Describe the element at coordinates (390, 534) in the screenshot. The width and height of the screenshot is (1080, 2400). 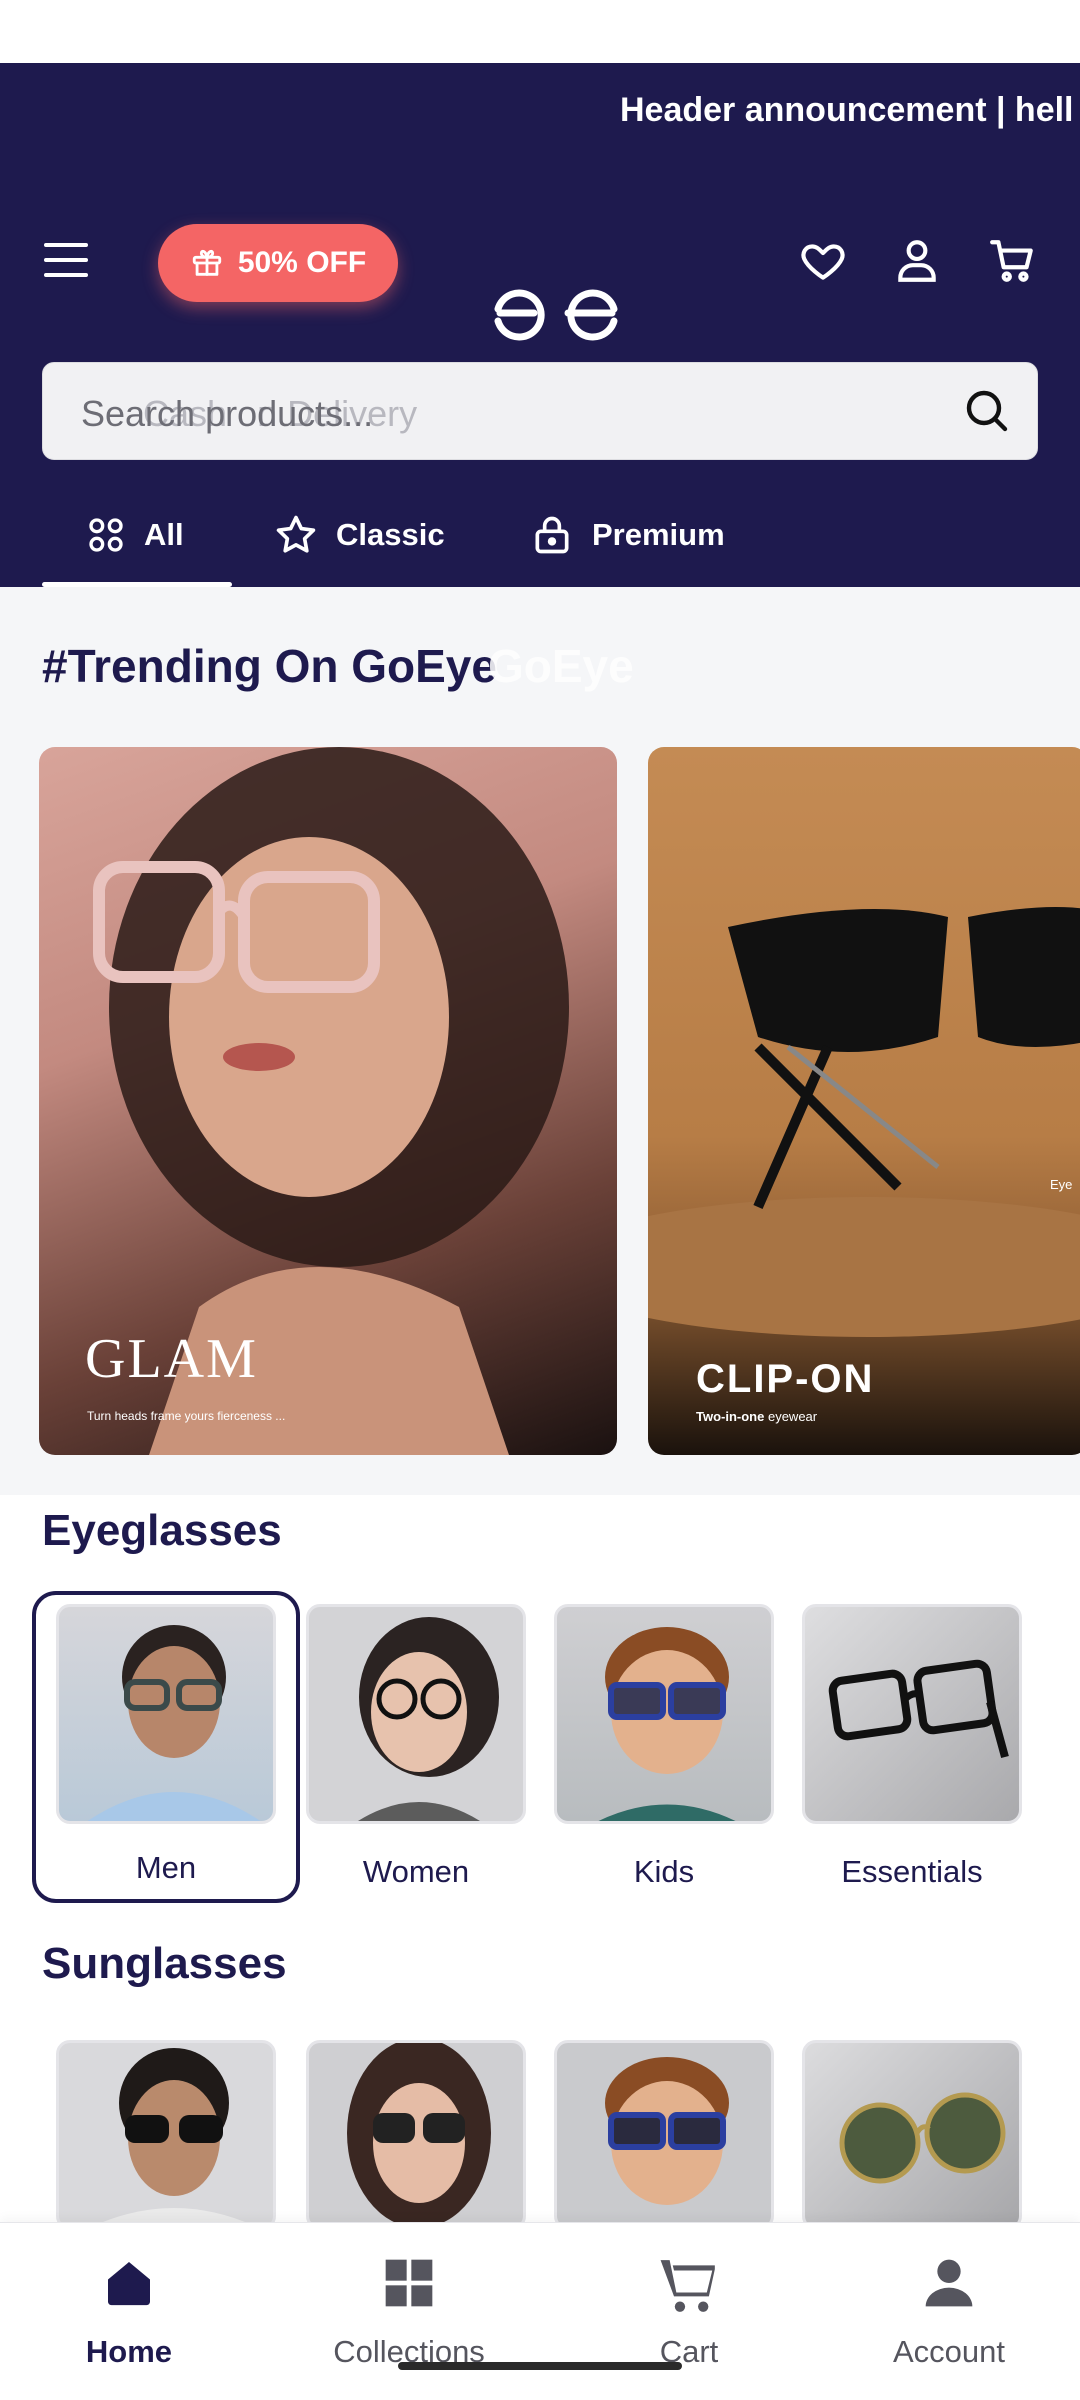
I see `tab-label: Classic` at that location.